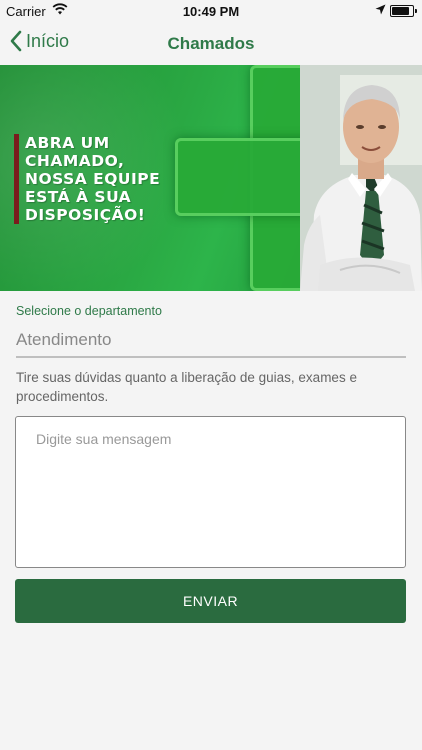 The height and width of the screenshot is (750, 422). Describe the element at coordinates (210, 601) in the screenshot. I see `send-button: ENVIAR` at that location.